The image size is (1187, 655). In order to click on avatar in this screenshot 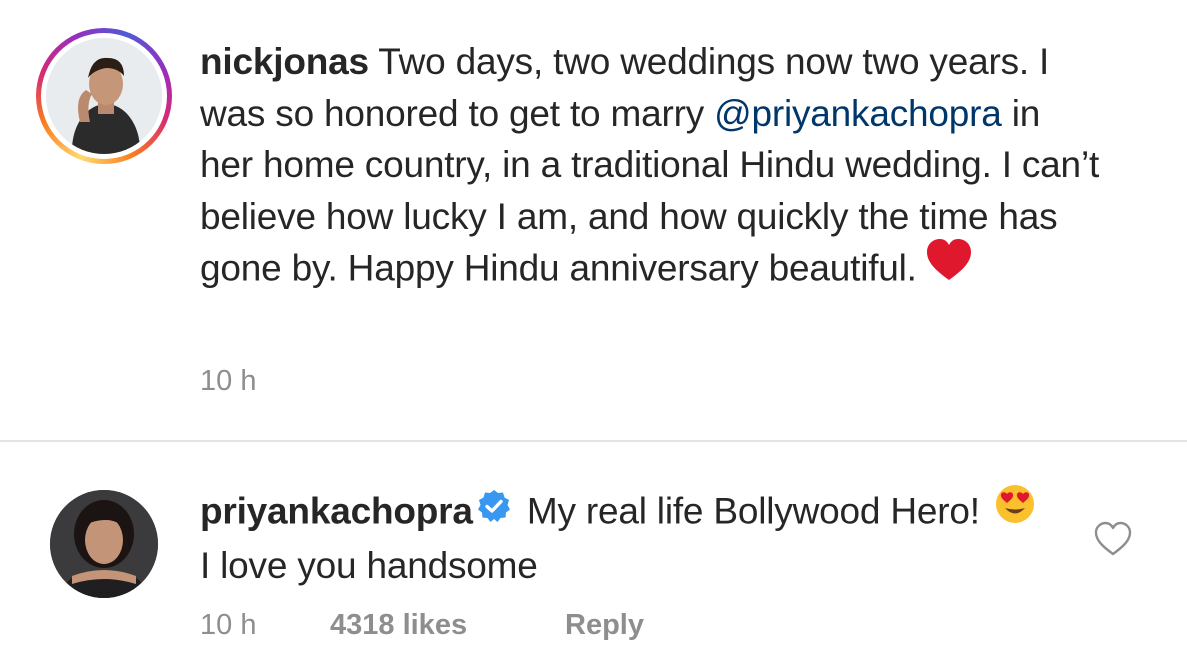, I will do `click(104, 96)`.